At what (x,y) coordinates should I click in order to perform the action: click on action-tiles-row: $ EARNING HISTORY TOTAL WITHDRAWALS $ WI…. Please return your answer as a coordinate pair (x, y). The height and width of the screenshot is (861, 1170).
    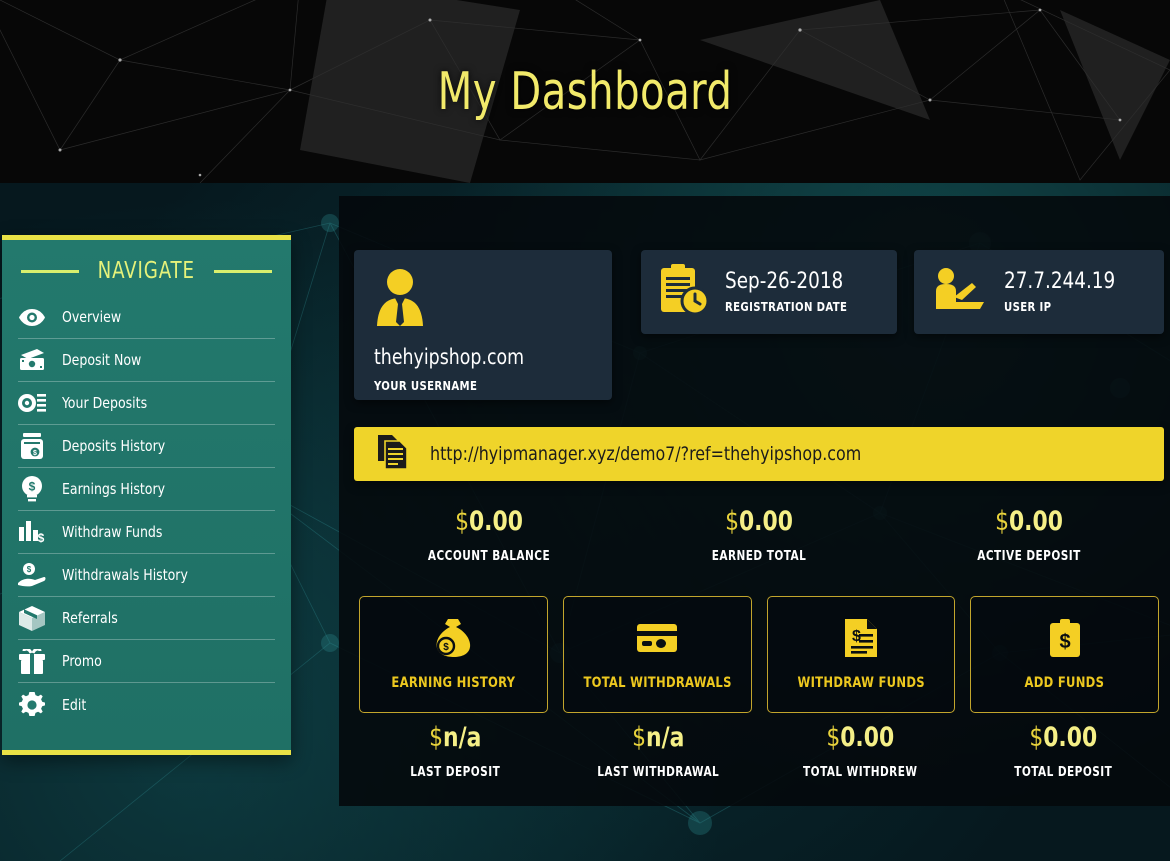
    Looking at the image, I should click on (759, 654).